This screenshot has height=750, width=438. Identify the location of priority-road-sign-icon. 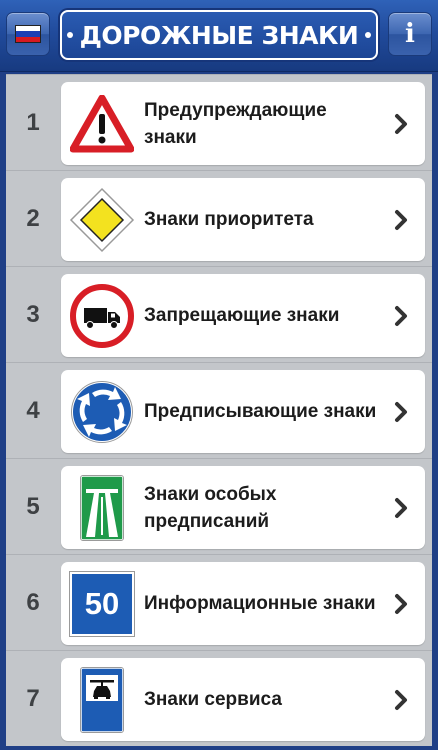
(102, 219).